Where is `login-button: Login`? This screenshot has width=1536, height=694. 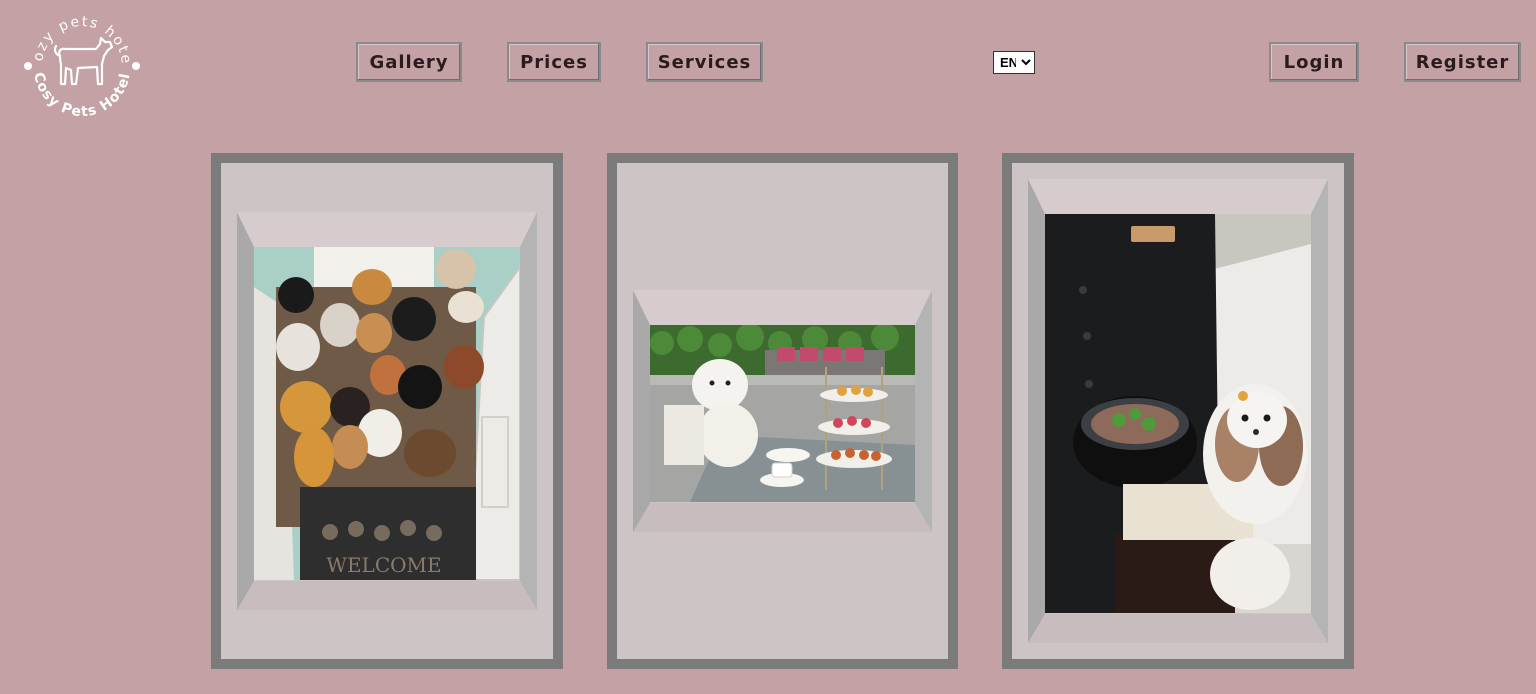 login-button: Login is located at coordinates (1314, 62).